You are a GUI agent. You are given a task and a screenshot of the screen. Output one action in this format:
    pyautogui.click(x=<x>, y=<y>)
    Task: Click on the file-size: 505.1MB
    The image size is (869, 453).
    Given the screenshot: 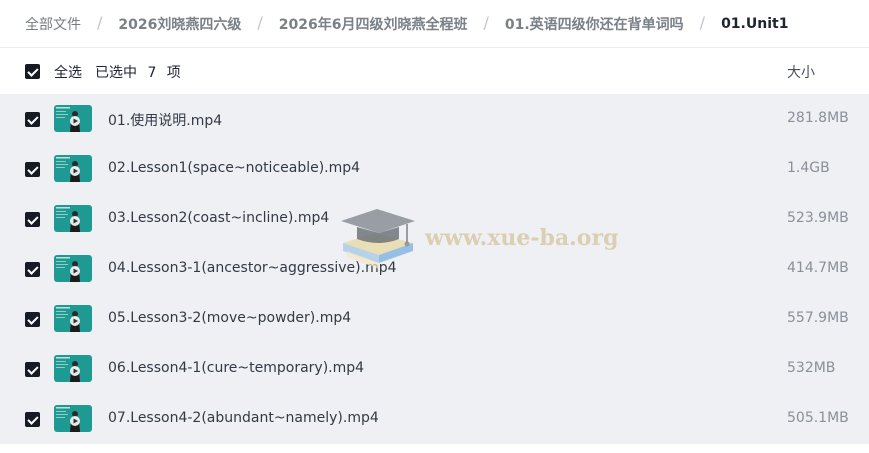 What is the action you would take?
    pyautogui.click(x=818, y=418)
    